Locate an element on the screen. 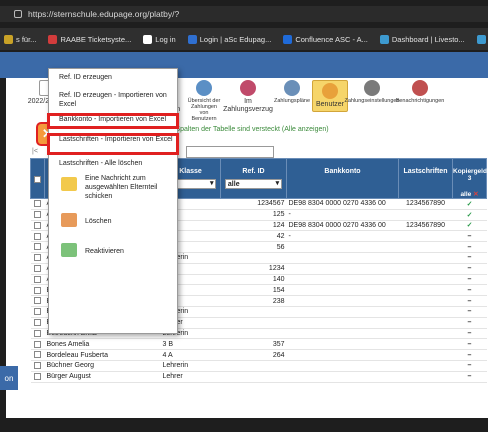 This screenshot has width=488, height=432. menu-item: Reaktivieren is located at coordinates (113, 251).